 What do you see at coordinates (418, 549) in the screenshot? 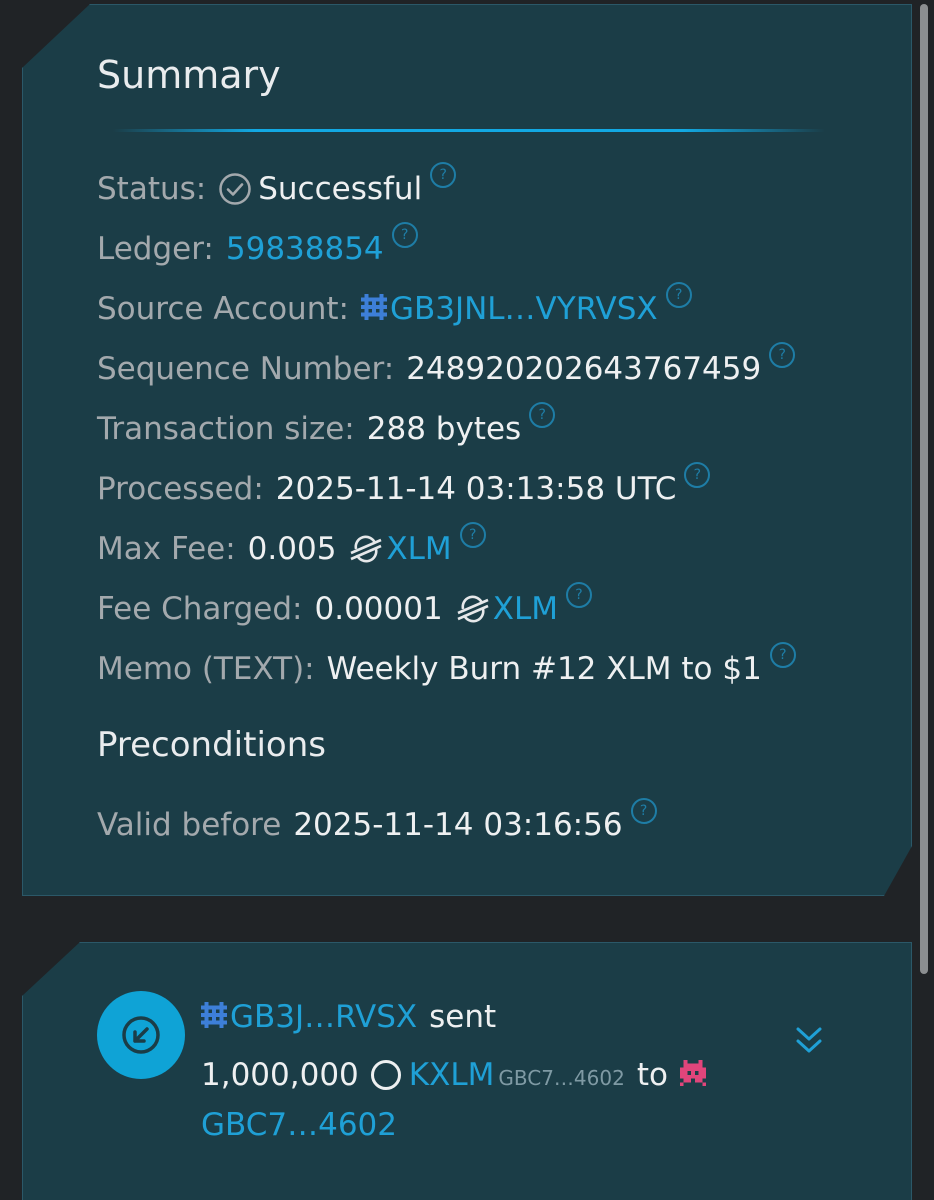
I see `max-fee-asset-link: XLM` at bounding box center [418, 549].